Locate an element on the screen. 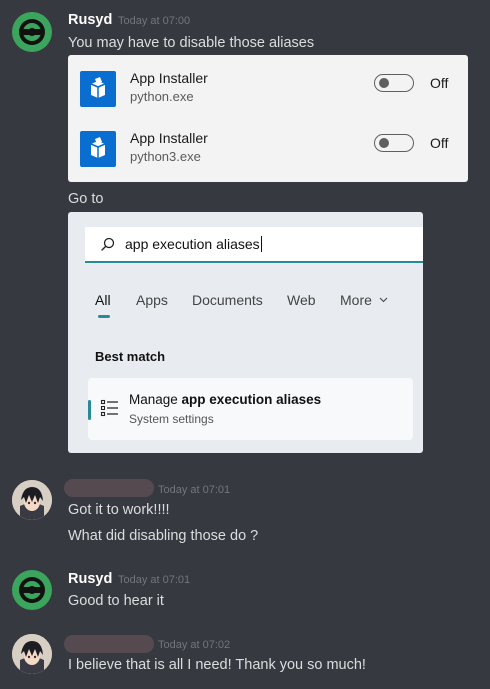 This screenshot has height=689, width=490. tab-active-indicator is located at coordinates (104, 316).